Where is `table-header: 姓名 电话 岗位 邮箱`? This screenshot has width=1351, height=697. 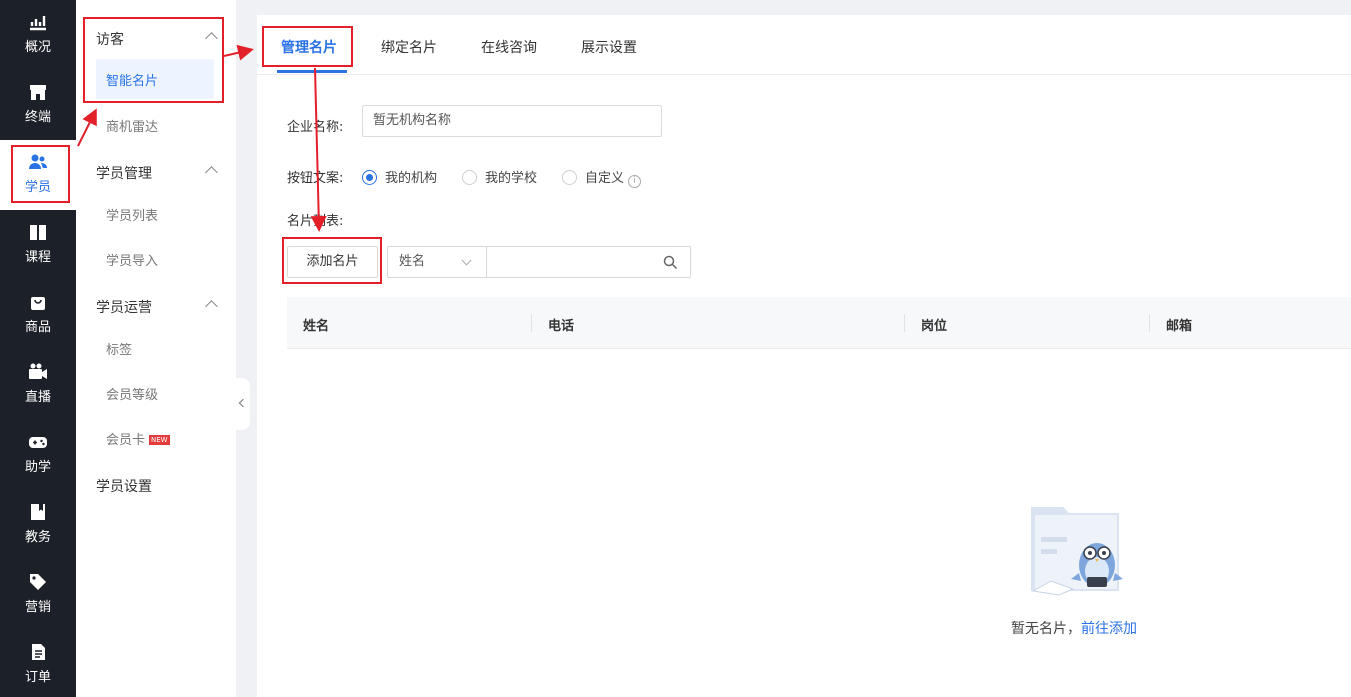 table-header: 姓名 电话 岗位 邮箱 is located at coordinates (819, 323).